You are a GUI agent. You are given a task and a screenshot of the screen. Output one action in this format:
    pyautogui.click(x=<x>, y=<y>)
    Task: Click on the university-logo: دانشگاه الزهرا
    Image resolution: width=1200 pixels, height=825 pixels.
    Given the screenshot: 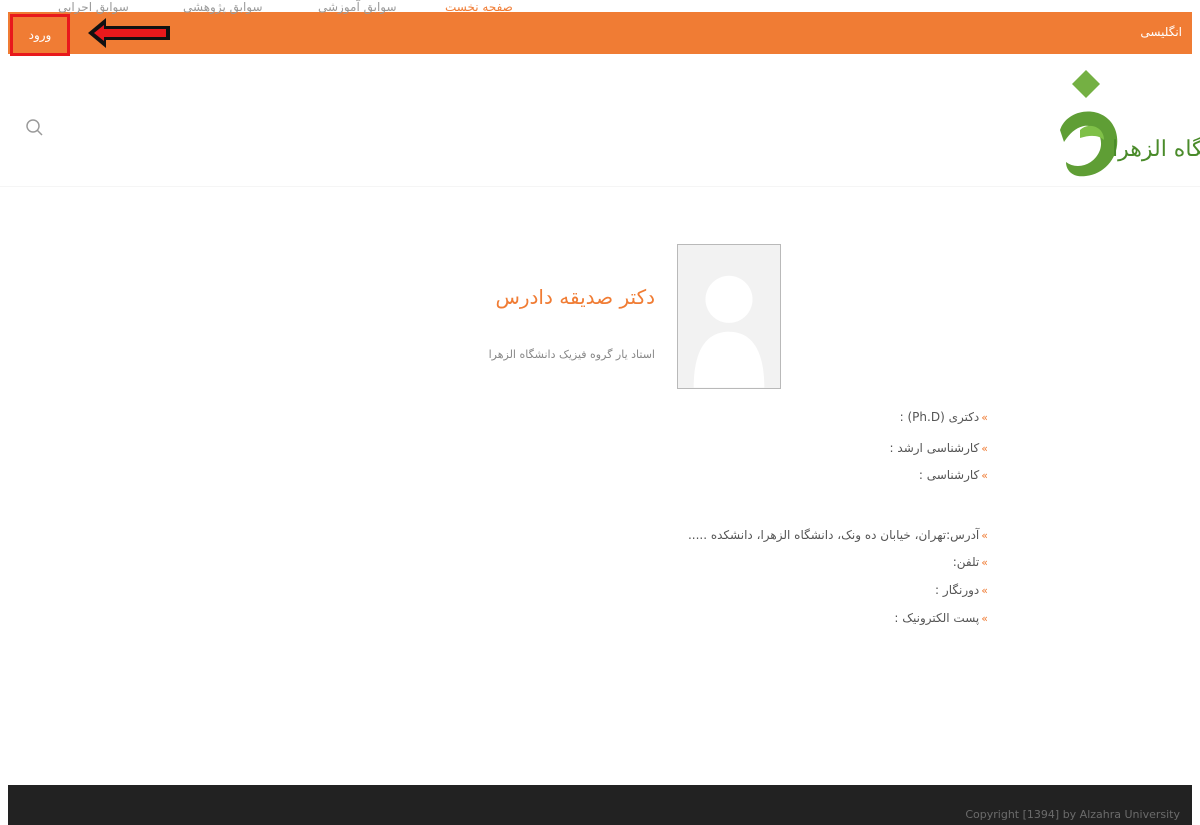 What is the action you would take?
    pyautogui.click(x=1130, y=123)
    